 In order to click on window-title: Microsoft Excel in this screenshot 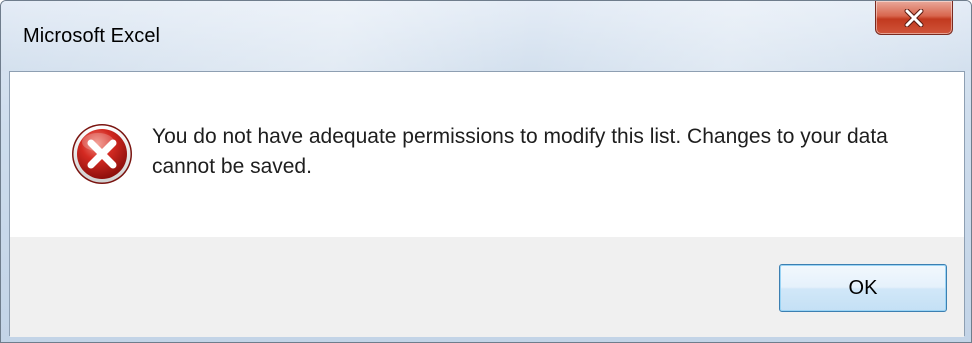, I will do `click(92, 36)`.